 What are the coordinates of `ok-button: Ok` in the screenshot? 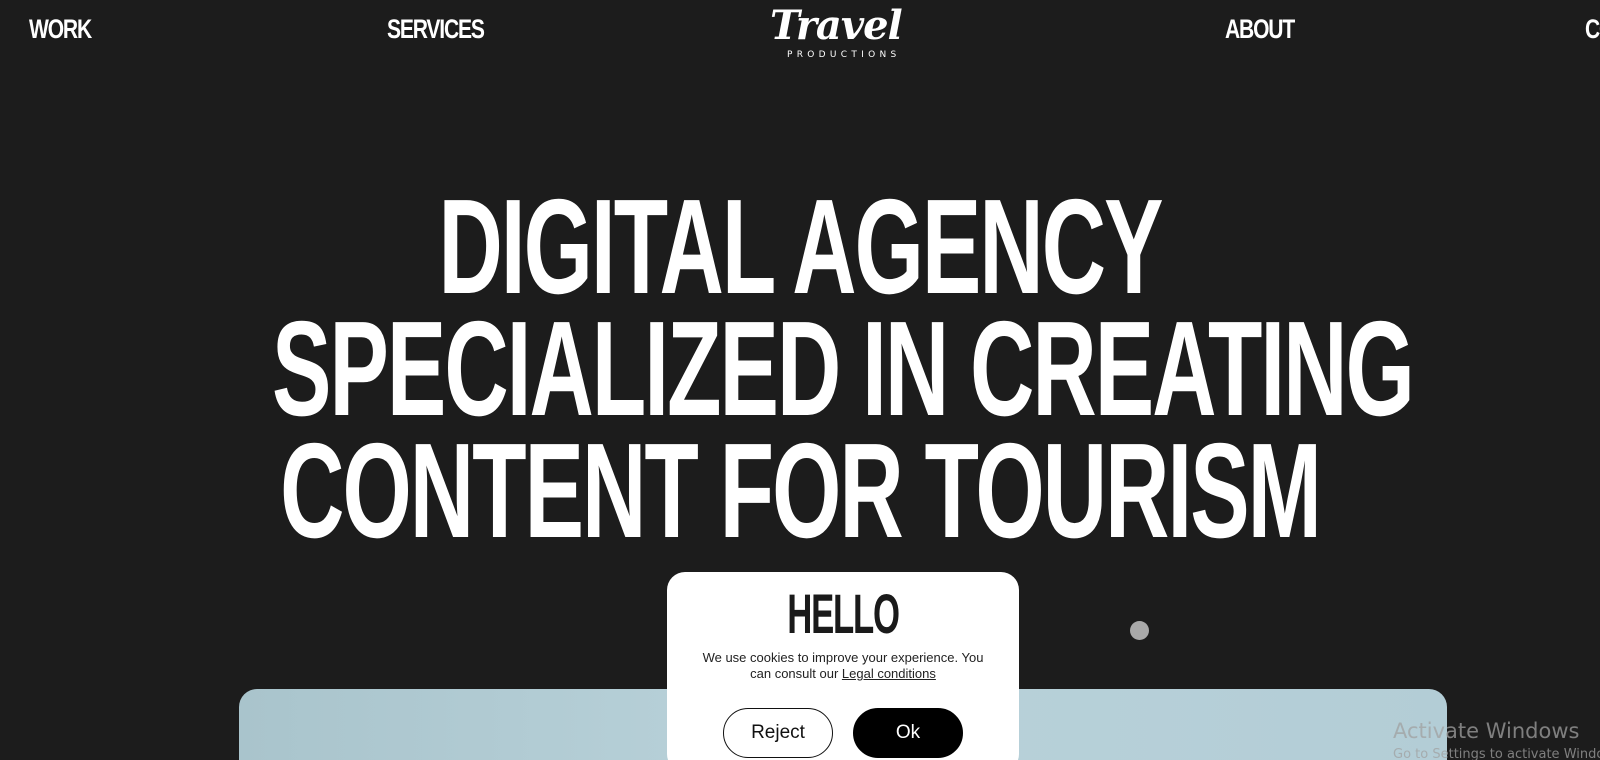 It's located at (908, 733).